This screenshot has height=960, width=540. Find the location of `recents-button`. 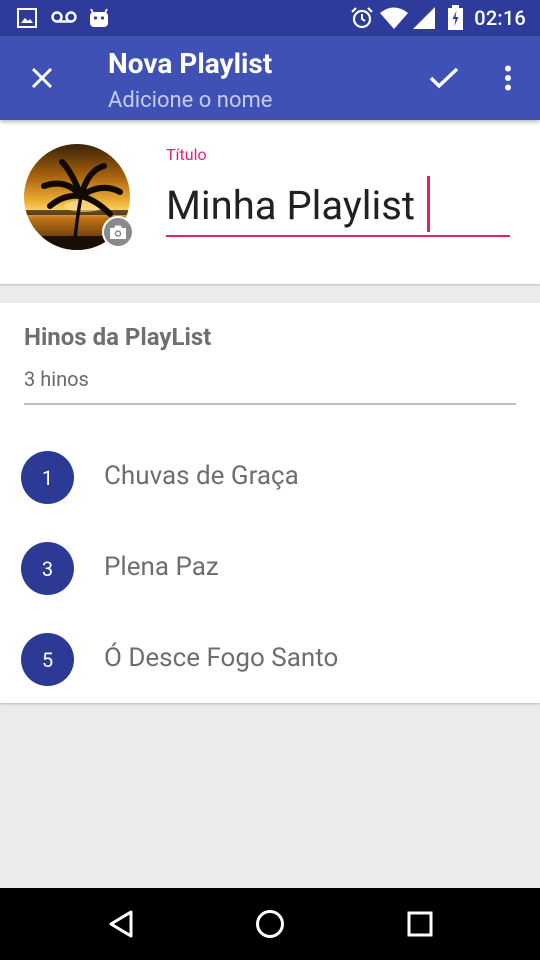

recents-button is located at coordinates (420, 924).